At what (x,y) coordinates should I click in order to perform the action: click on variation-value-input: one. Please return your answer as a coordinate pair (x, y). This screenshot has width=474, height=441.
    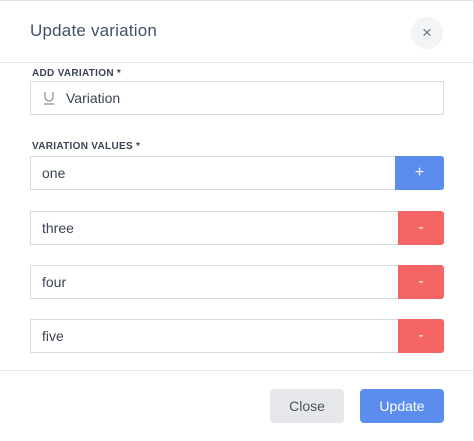
    Looking at the image, I should click on (213, 173).